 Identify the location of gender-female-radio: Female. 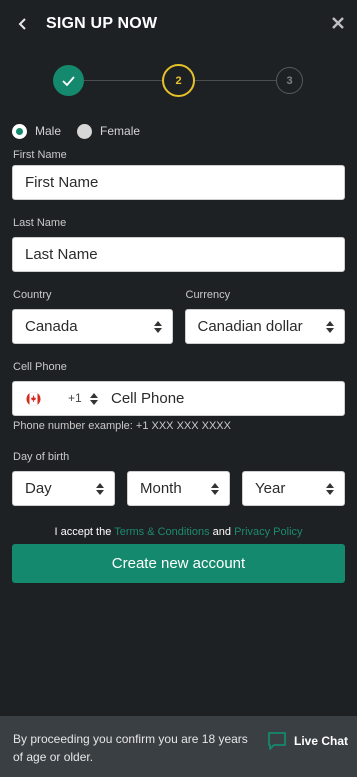
(109, 131).